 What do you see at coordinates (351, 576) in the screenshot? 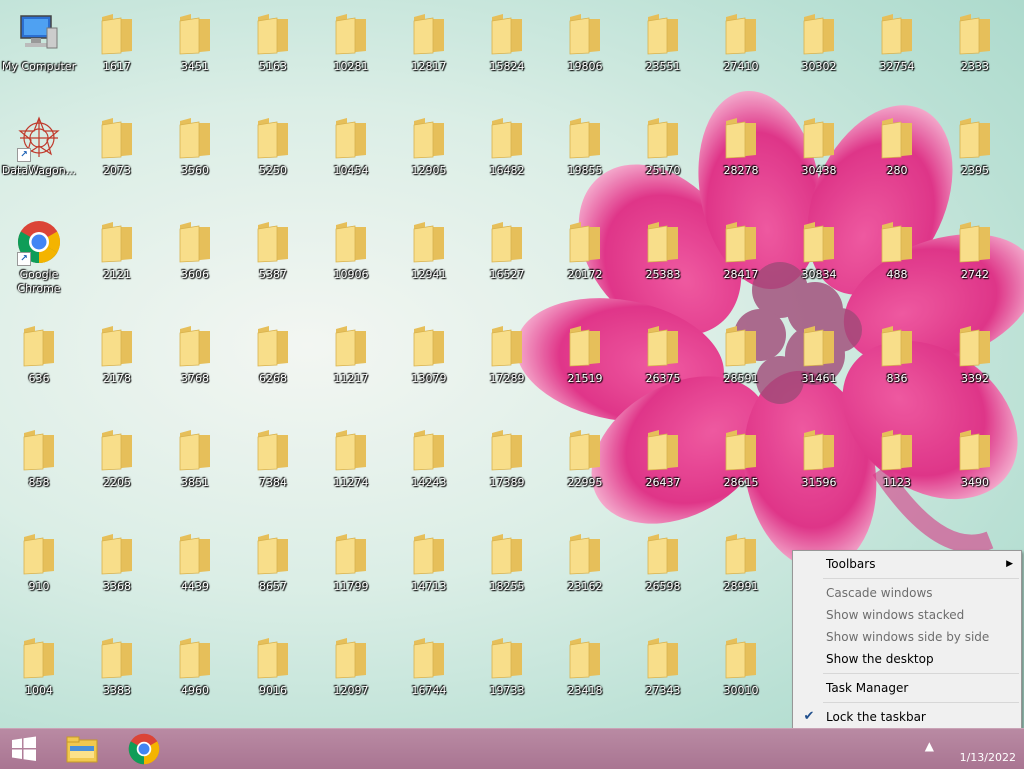
I see `folder-item: 11799` at bounding box center [351, 576].